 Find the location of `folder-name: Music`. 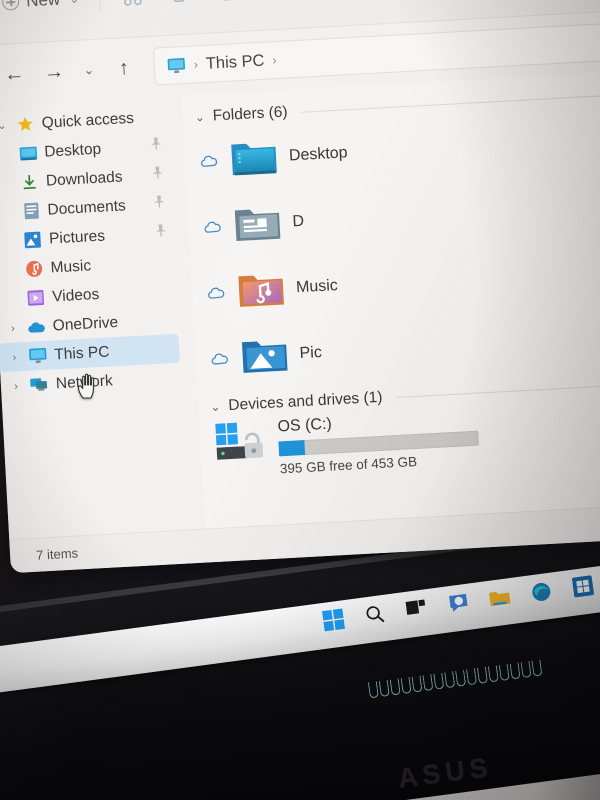

folder-name: Music is located at coordinates (317, 287).